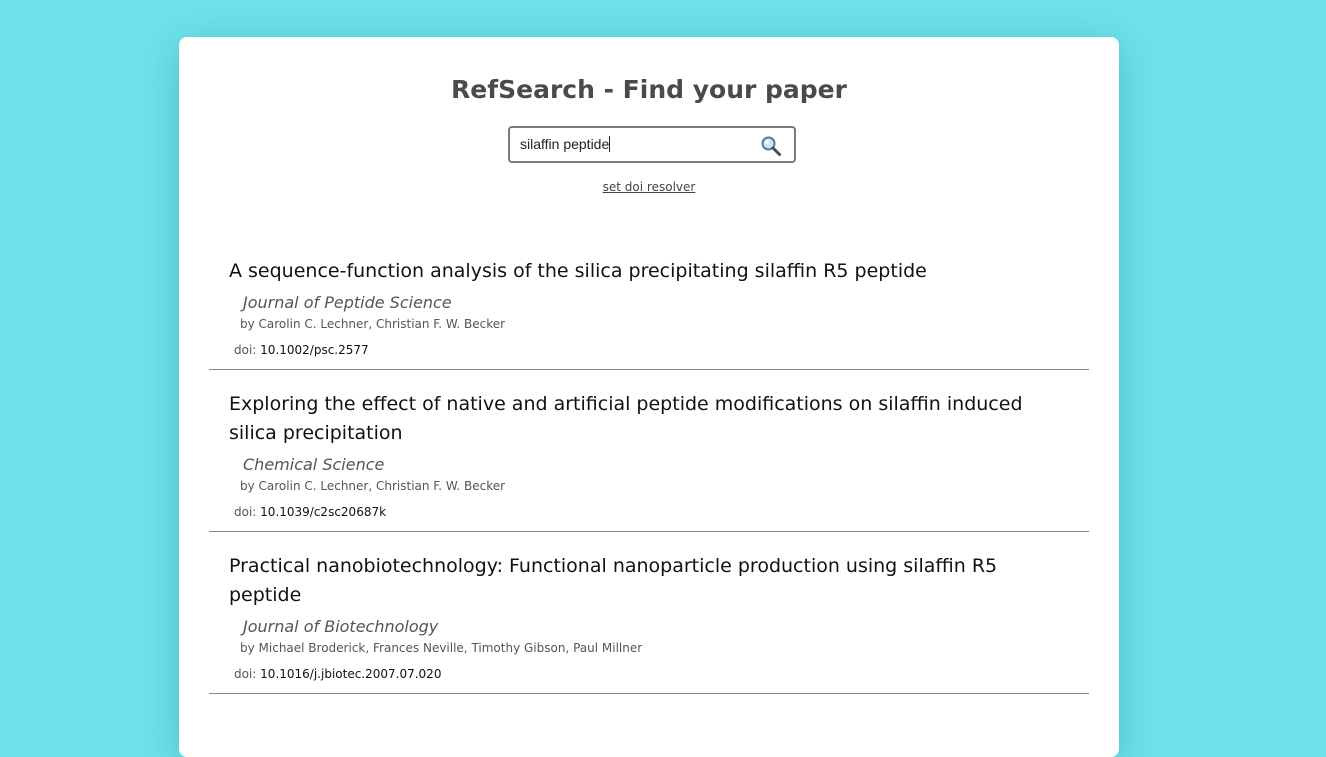  What do you see at coordinates (649, 187) in the screenshot?
I see `set-doi-resolver-link: set doi resolver` at bounding box center [649, 187].